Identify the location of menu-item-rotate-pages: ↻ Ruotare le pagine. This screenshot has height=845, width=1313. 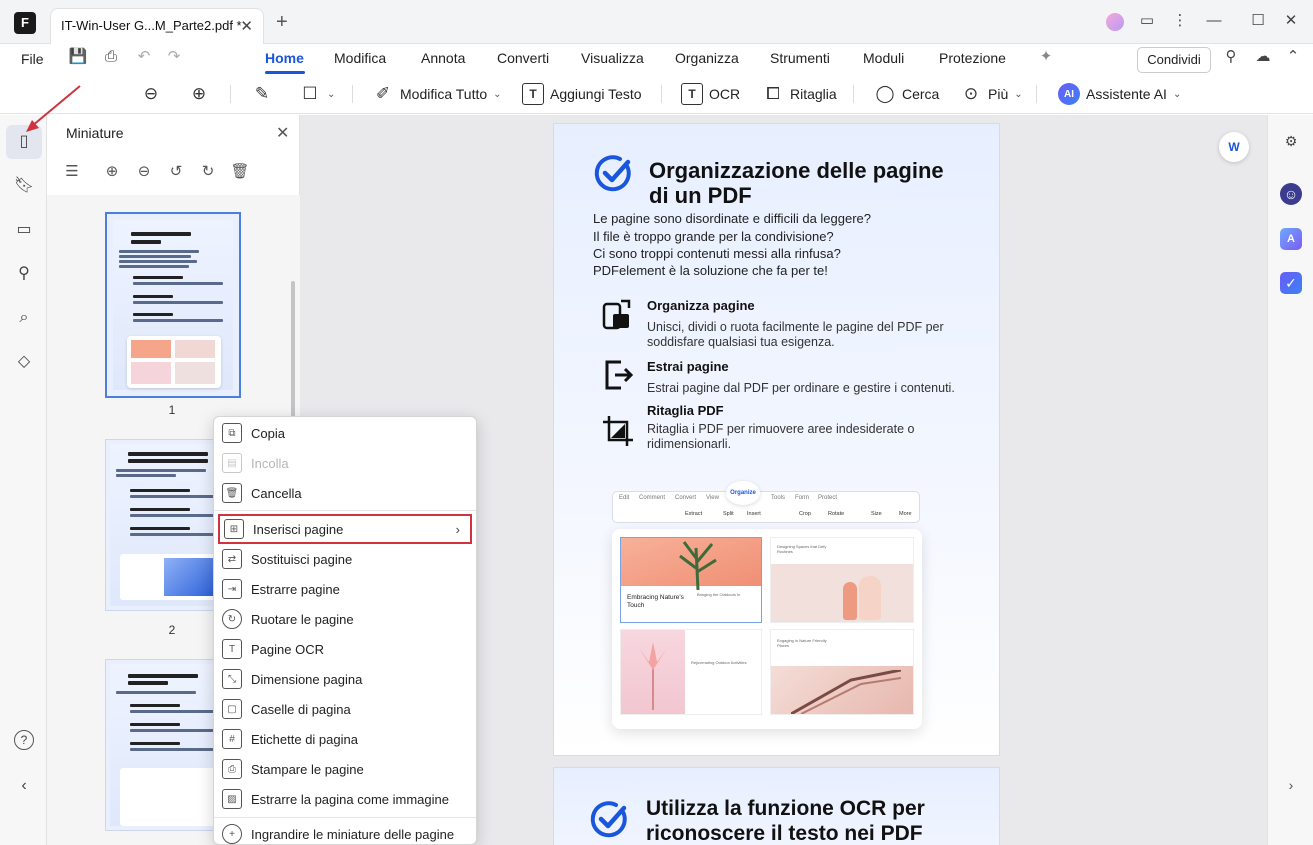
(345, 619).